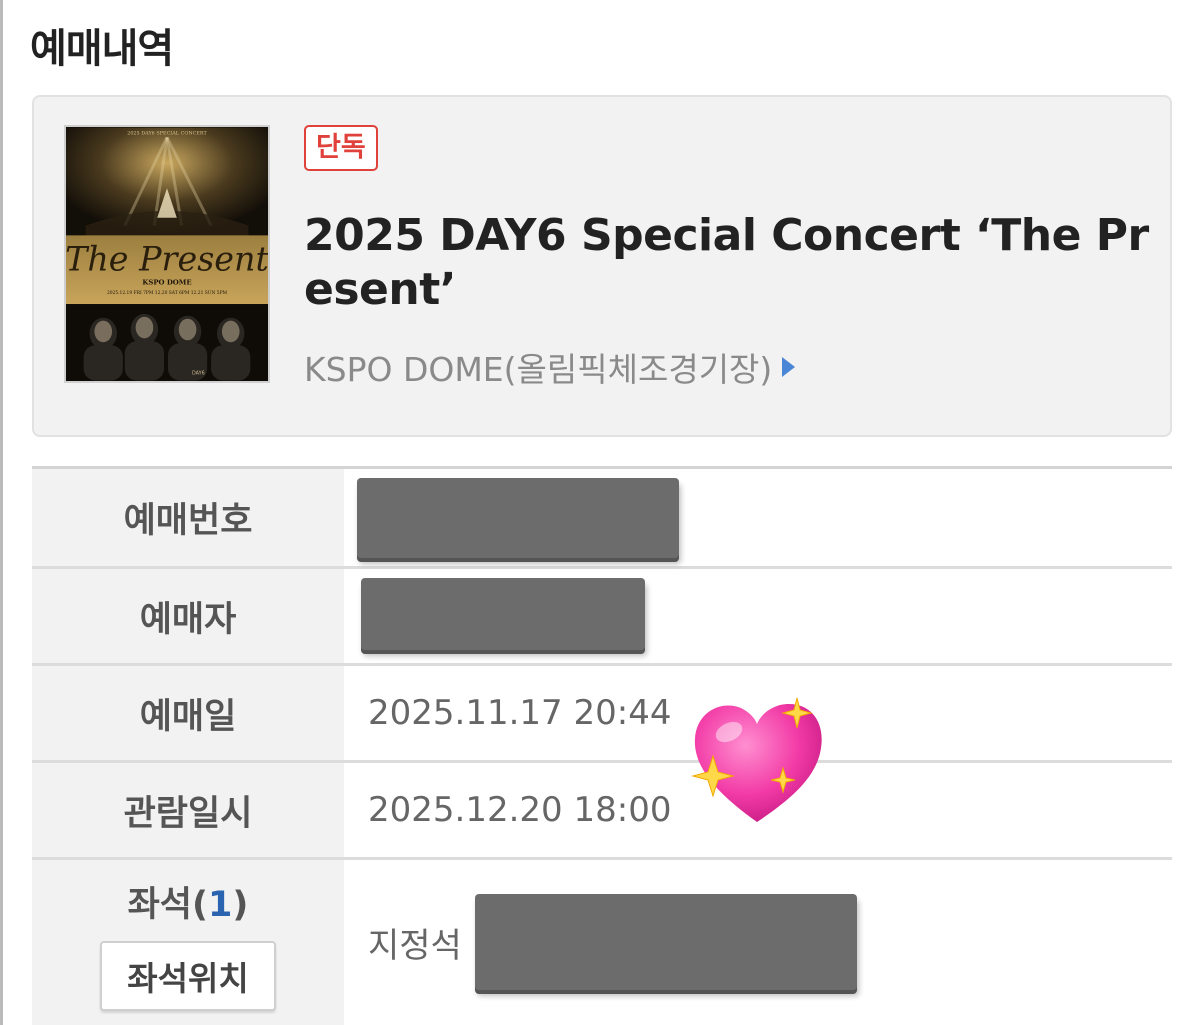 The height and width of the screenshot is (1025, 1200). What do you see at coordinates (220, 904) in the screenshot?
I see `seat-count: 1` at bounding box center [220, 904].